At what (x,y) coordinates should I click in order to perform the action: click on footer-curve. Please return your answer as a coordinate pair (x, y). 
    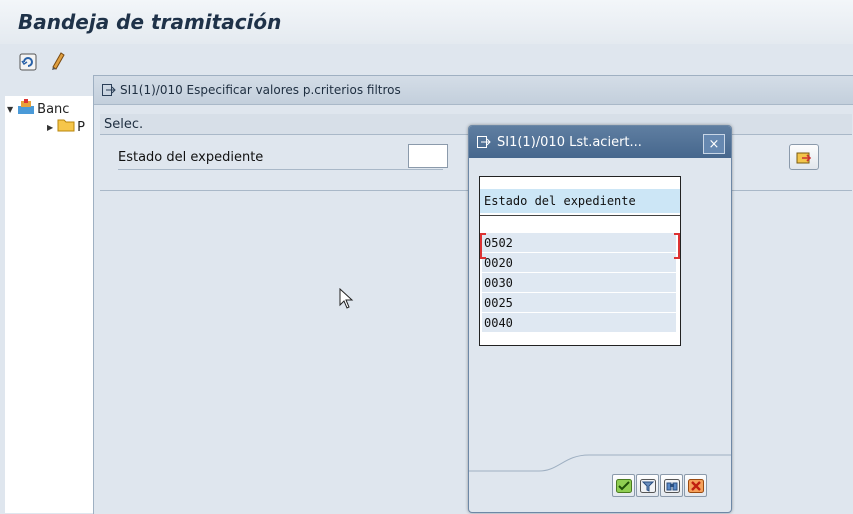
    Looking at the image, I should click on (600, 463).